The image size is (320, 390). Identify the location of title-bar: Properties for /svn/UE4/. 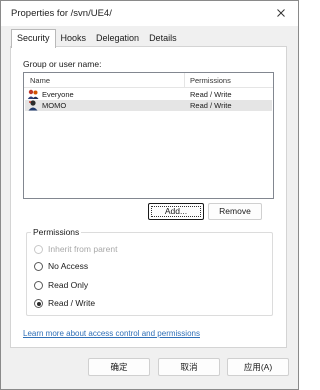
(149, 13).